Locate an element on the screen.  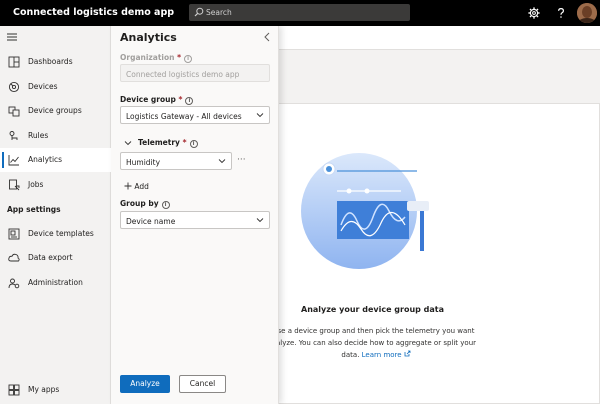
administration-icon is located at coordinates (14, 283).